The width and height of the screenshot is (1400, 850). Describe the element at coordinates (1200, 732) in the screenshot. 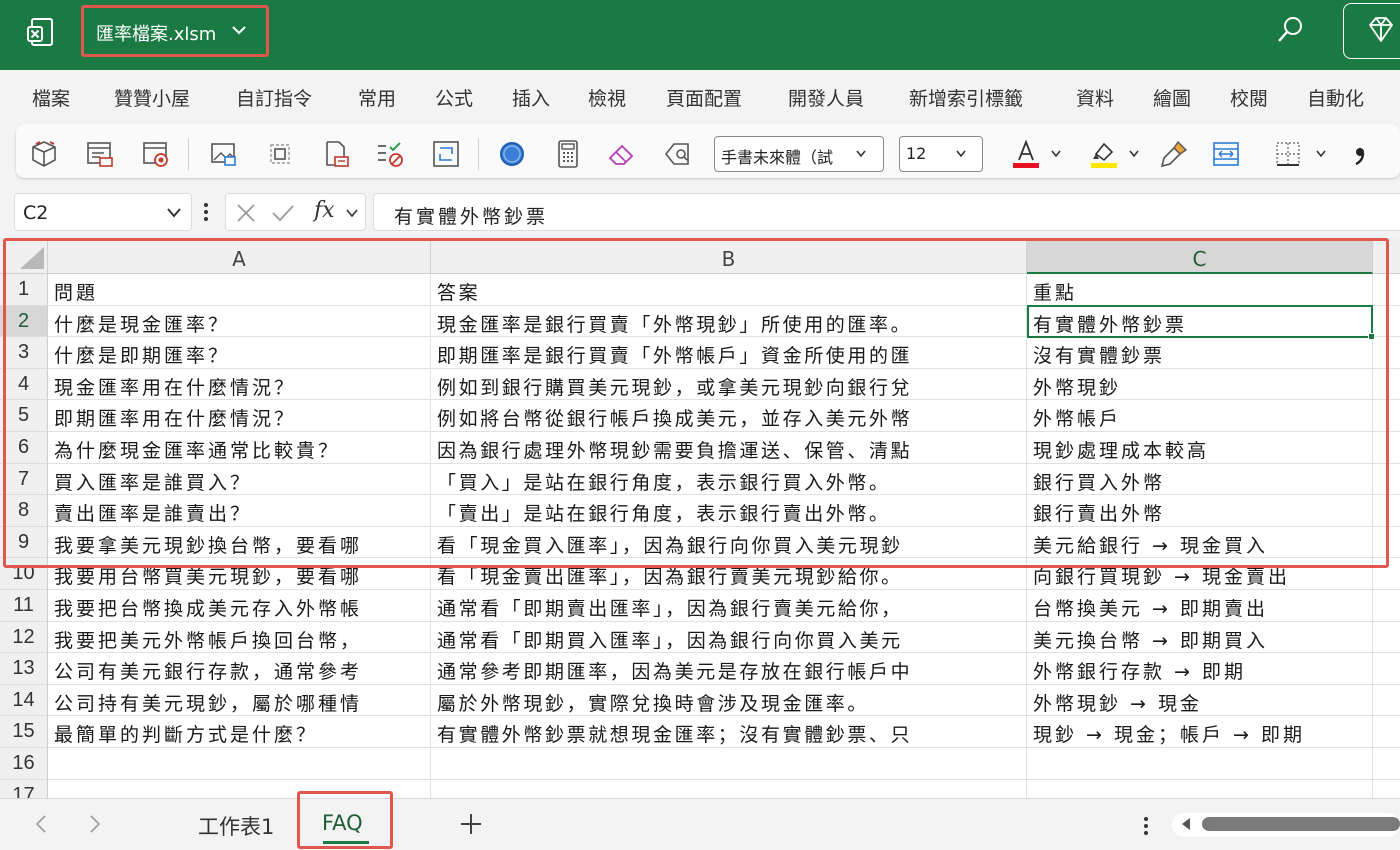

I see `cell-c: 現鈔 → 現金；帳戶 → 即期` at that location.